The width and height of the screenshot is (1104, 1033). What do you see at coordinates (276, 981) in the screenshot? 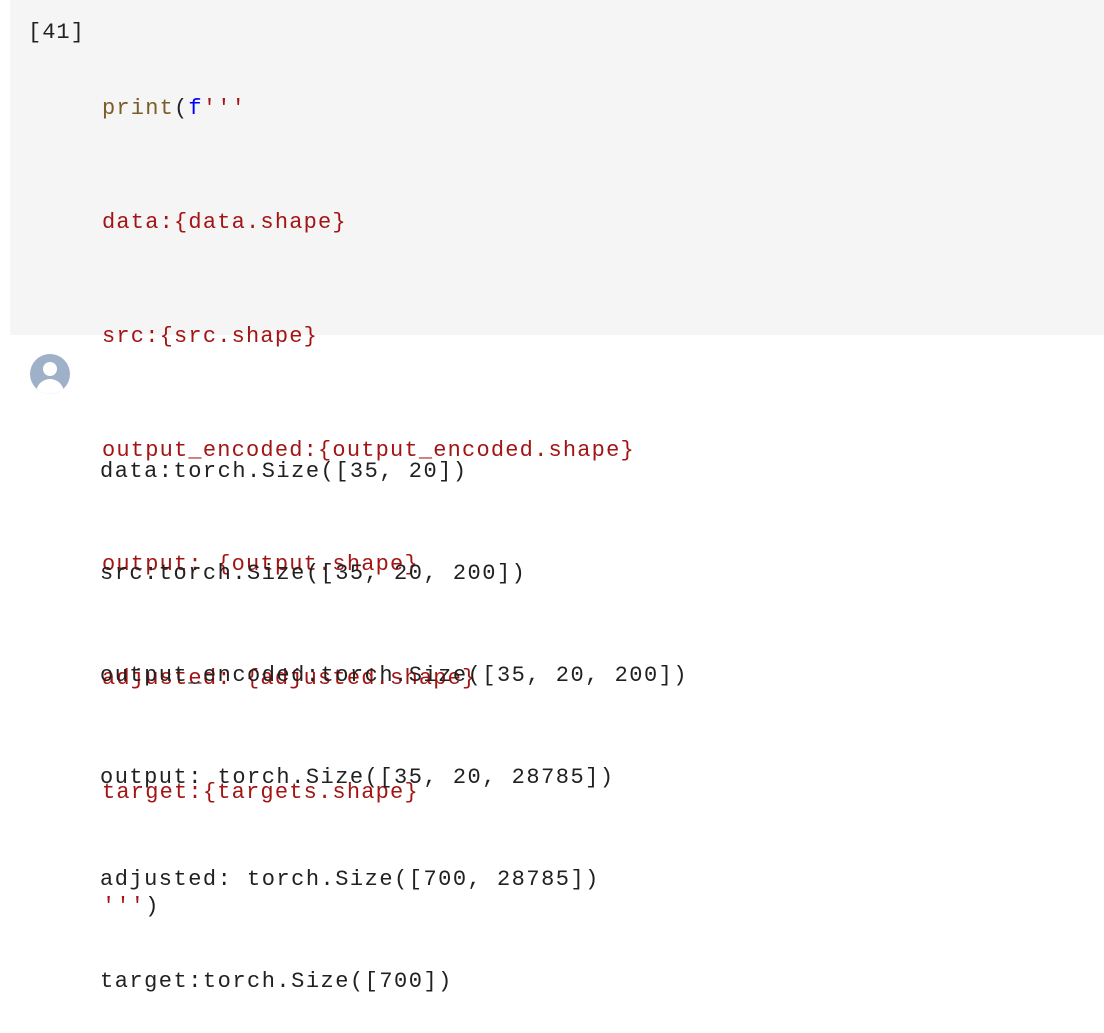
I see `output-line: target:torch.Size([700])` at bounding box center [276, 981].